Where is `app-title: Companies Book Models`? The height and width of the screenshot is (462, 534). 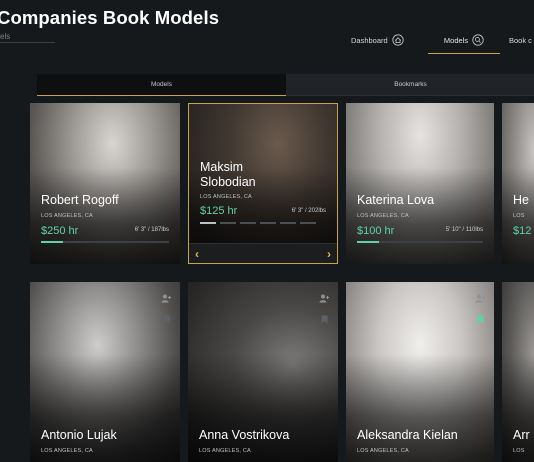
app-title: Companies Book Models is located at coordinates (110, 17).